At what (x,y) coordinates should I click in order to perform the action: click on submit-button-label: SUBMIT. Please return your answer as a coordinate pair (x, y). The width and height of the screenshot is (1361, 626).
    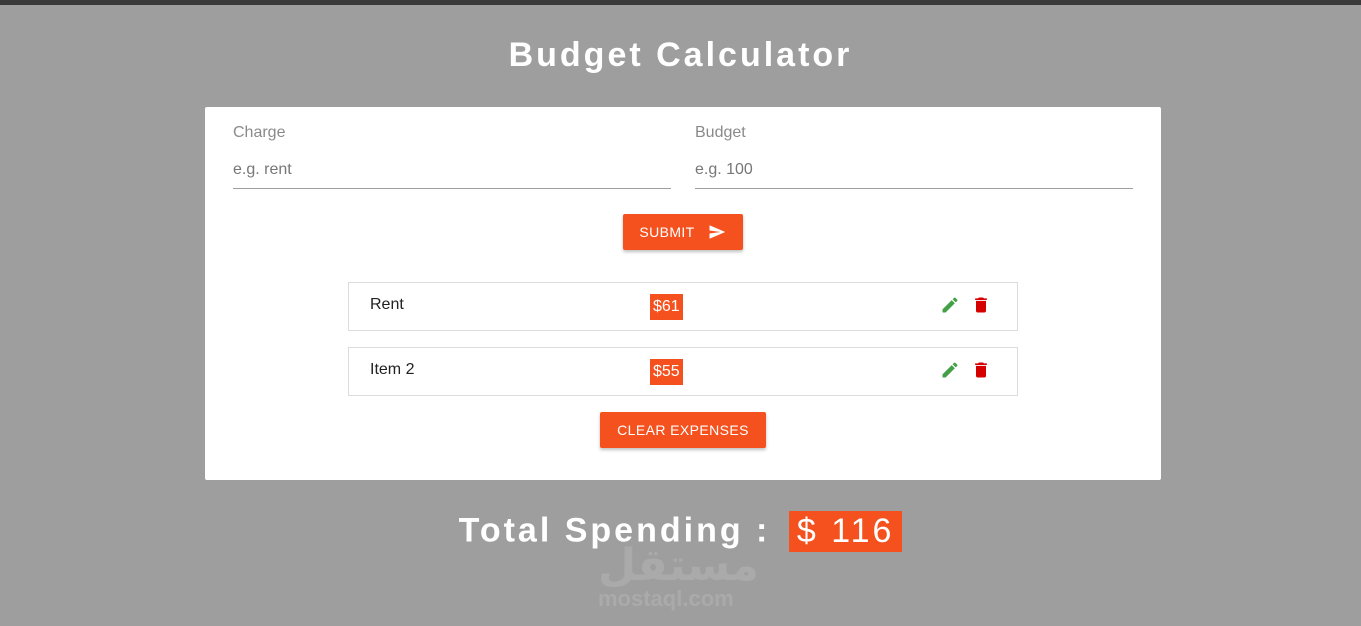
    Looking at the image, I should click on (667, 232).